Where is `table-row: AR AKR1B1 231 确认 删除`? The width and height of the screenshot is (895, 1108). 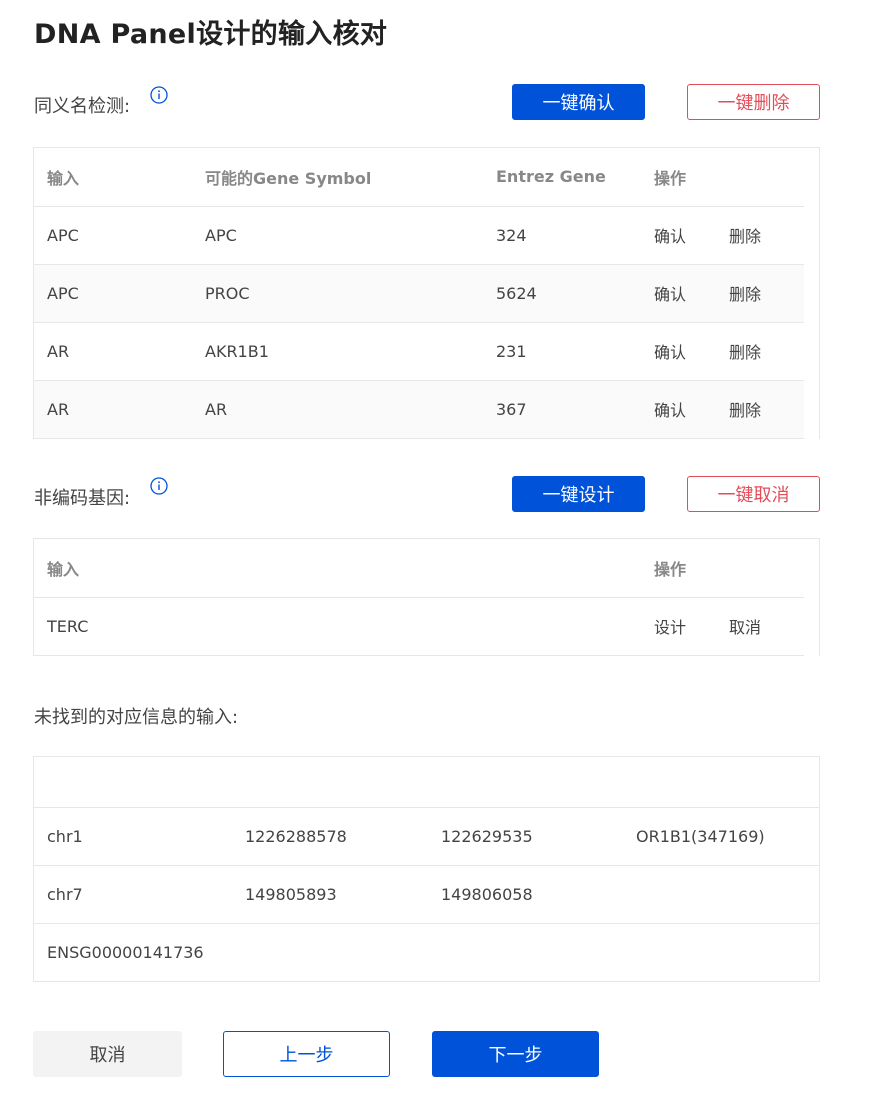 table-row: AR AKR1B1 231 确认 删除 is located at coordinates (419, 351).